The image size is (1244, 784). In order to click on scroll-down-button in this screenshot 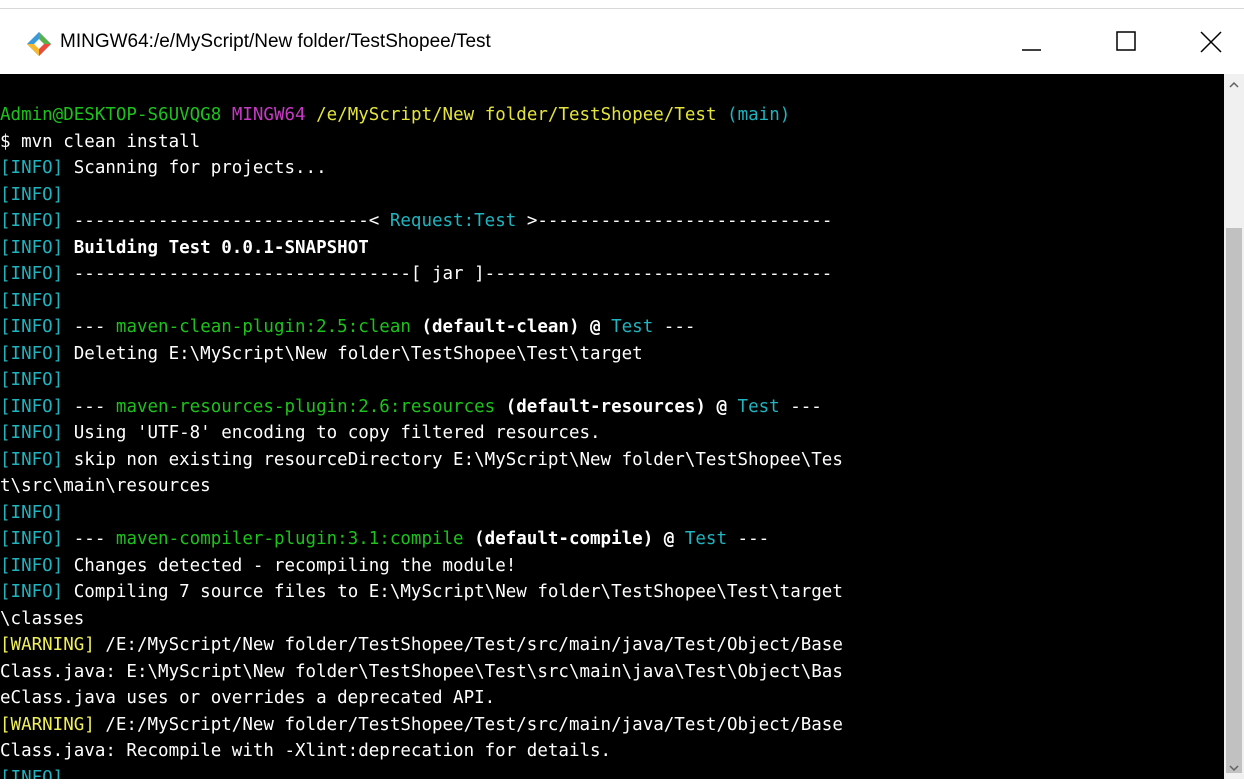, I will do `click(1234, 768)`.